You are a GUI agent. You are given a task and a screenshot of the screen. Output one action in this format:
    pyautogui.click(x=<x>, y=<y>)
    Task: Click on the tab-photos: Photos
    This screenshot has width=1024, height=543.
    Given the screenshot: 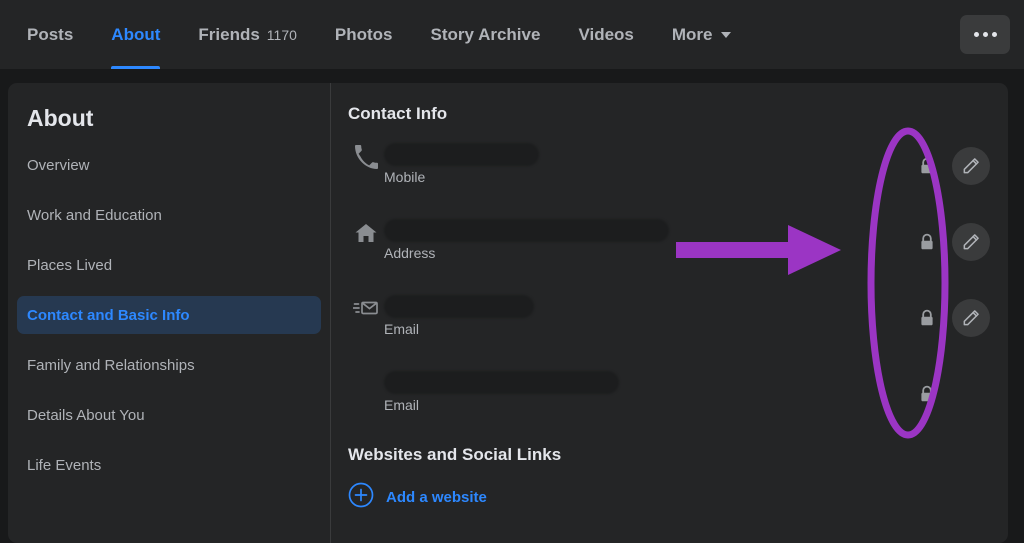 What is the action you would take?
    pyautogui.click(x=364, y=34)
    